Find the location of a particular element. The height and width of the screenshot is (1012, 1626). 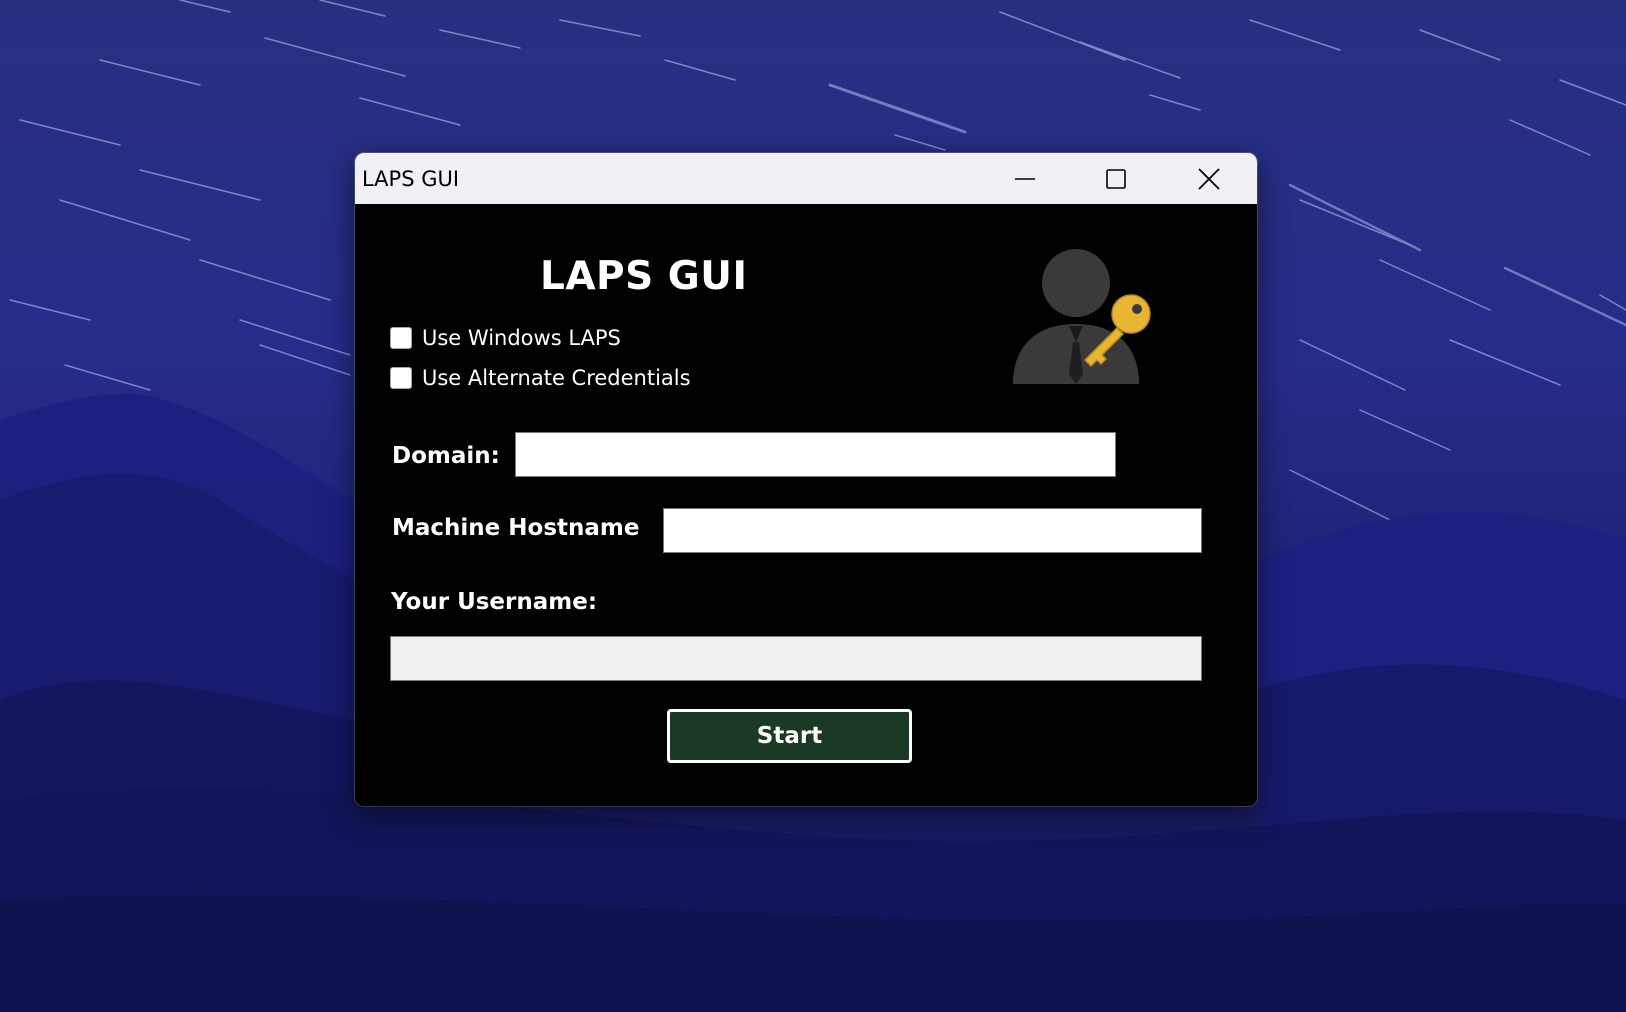

use-alternate-credentials-label: Use Alternate Credentials is located at coordinates (556, 378).